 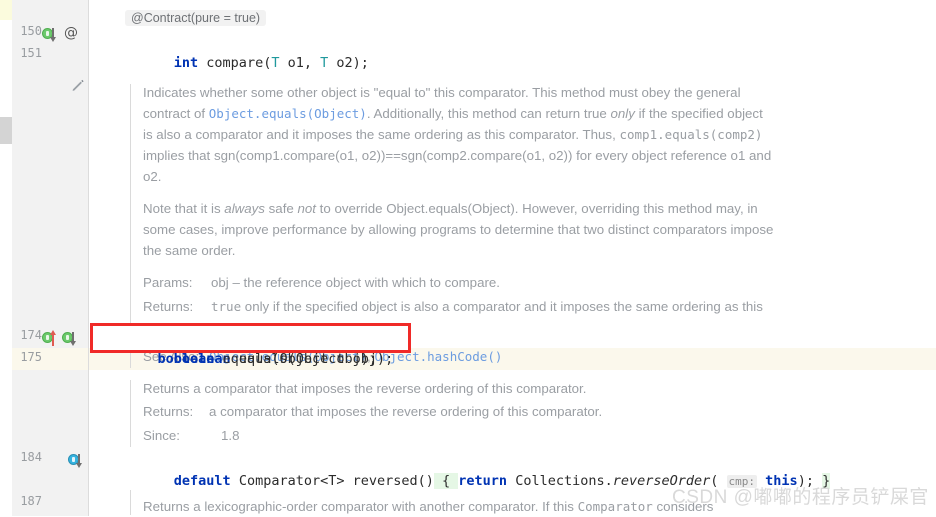 What do you see at coordinates (31, 357) in the screenshot?
I see `line-number: 175` at bounding box center [31, 357].